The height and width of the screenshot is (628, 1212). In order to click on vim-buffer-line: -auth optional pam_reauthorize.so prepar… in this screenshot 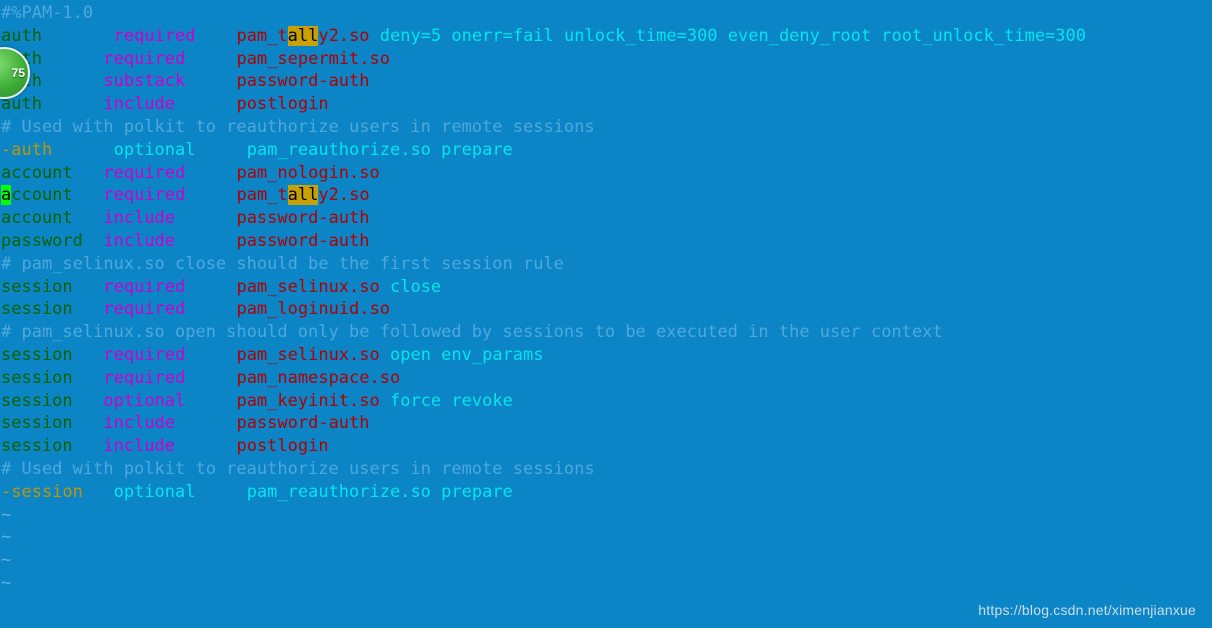, I will do `click(606, 150)`.